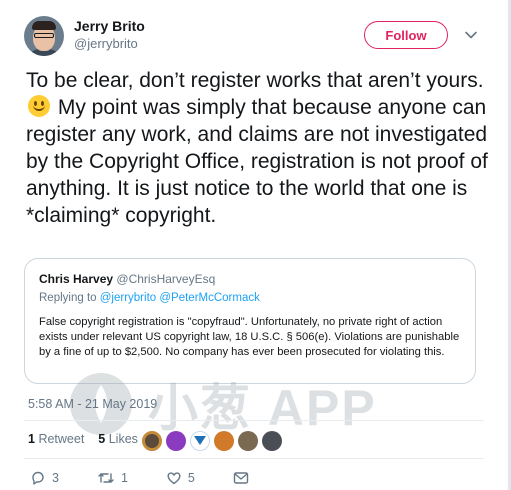 The width and height of the screenshot is (511, 490). Describe the element at coordinates (191, 478) in the screenshot. I see `like-action-count: 5` at that location.